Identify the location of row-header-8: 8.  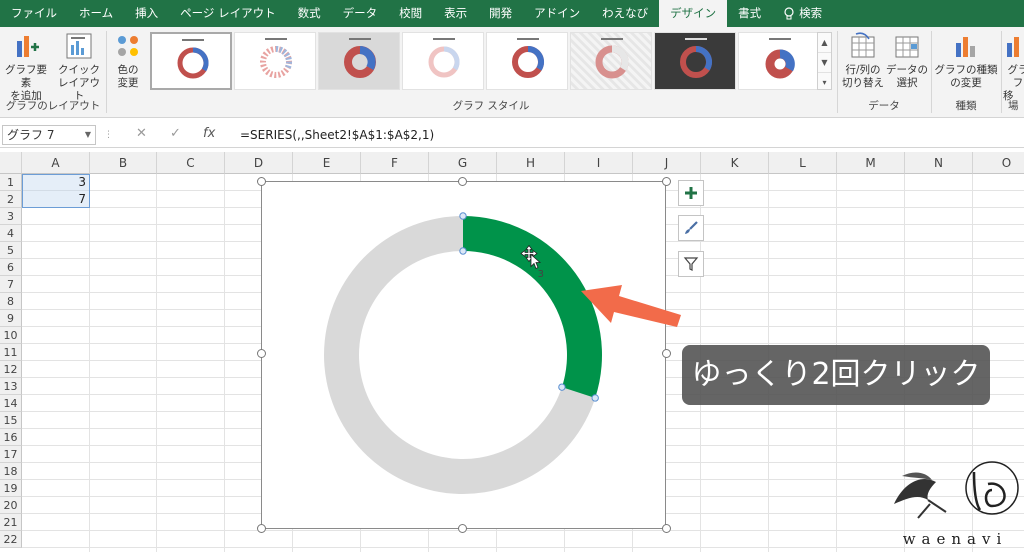
(11, 301).